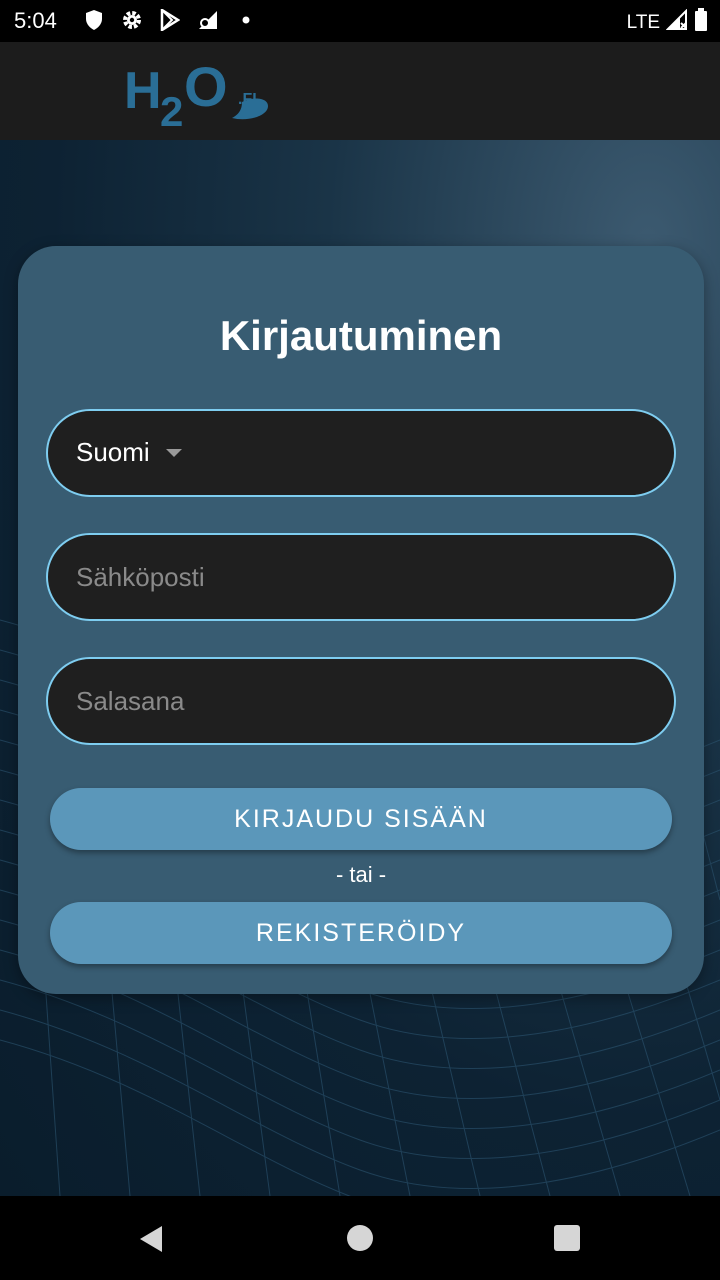 This screenshot has height=1280, width=720. Describe the element at coordinates (567, 1238) in the screenshot. I see `recents-icon` at that location.